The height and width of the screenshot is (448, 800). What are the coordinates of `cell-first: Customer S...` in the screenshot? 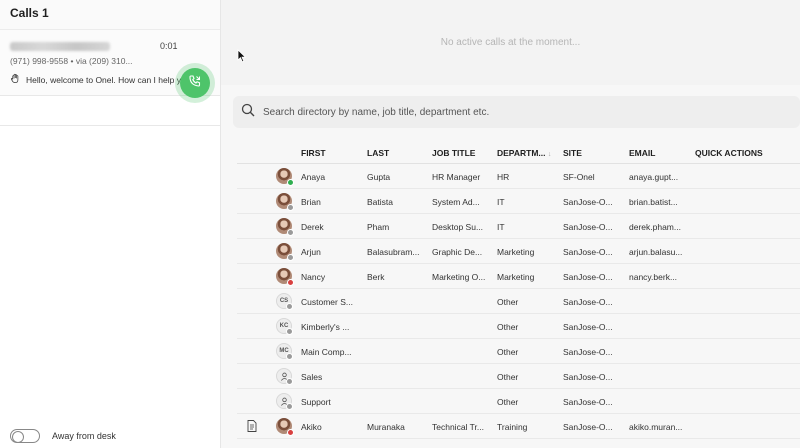 It's located at (327, 302).